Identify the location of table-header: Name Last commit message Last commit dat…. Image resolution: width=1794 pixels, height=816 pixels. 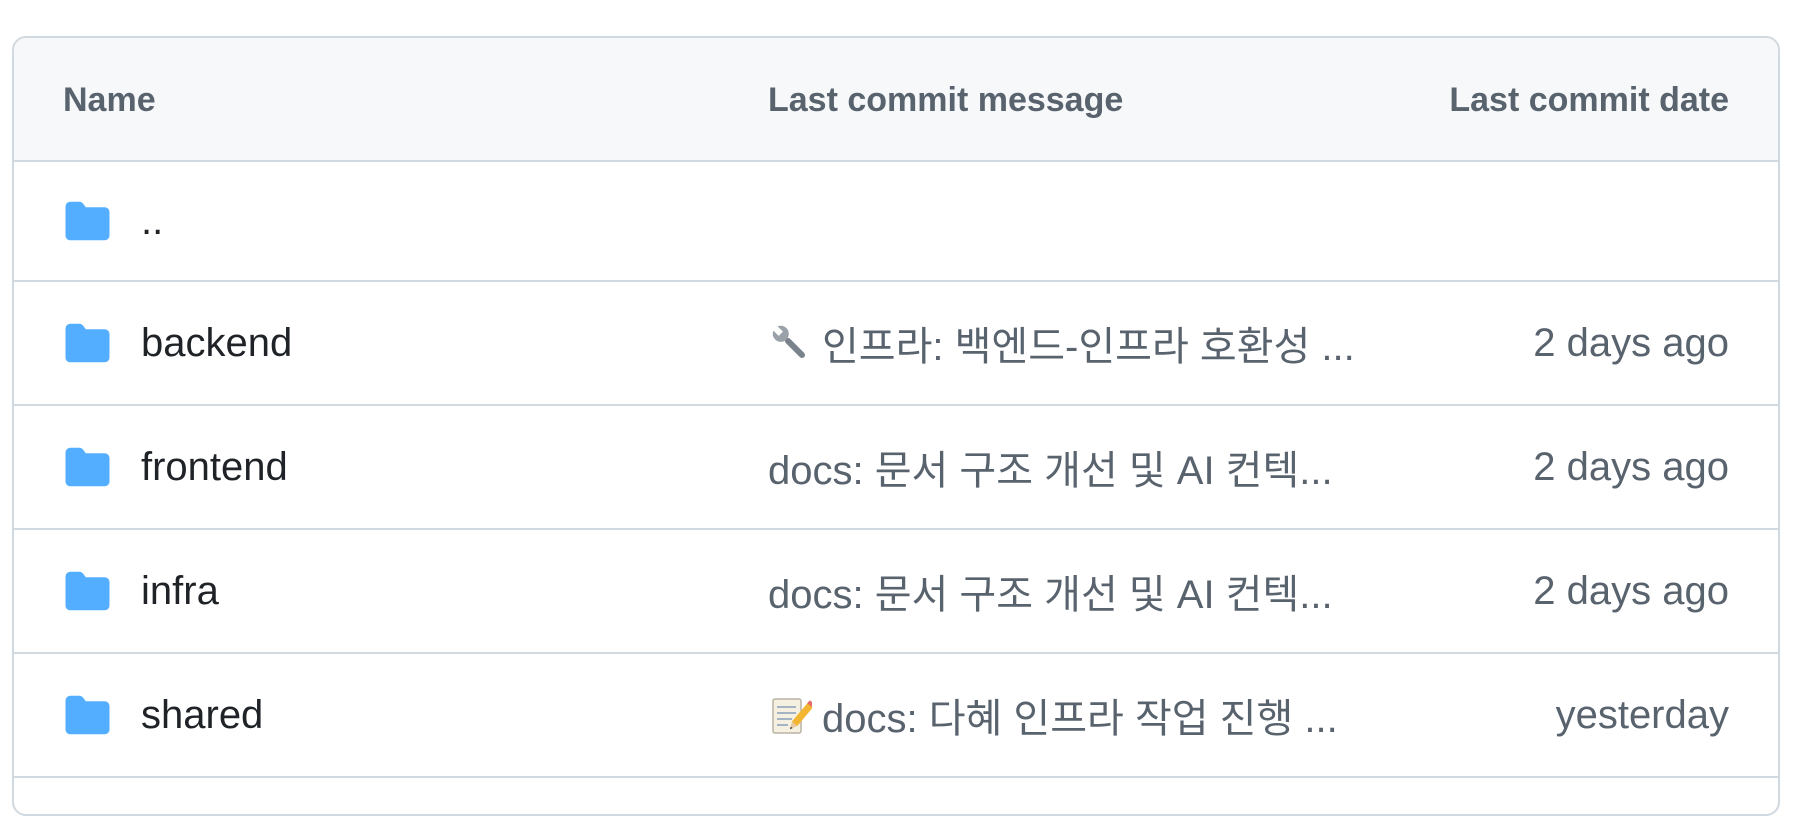
(896, 100).